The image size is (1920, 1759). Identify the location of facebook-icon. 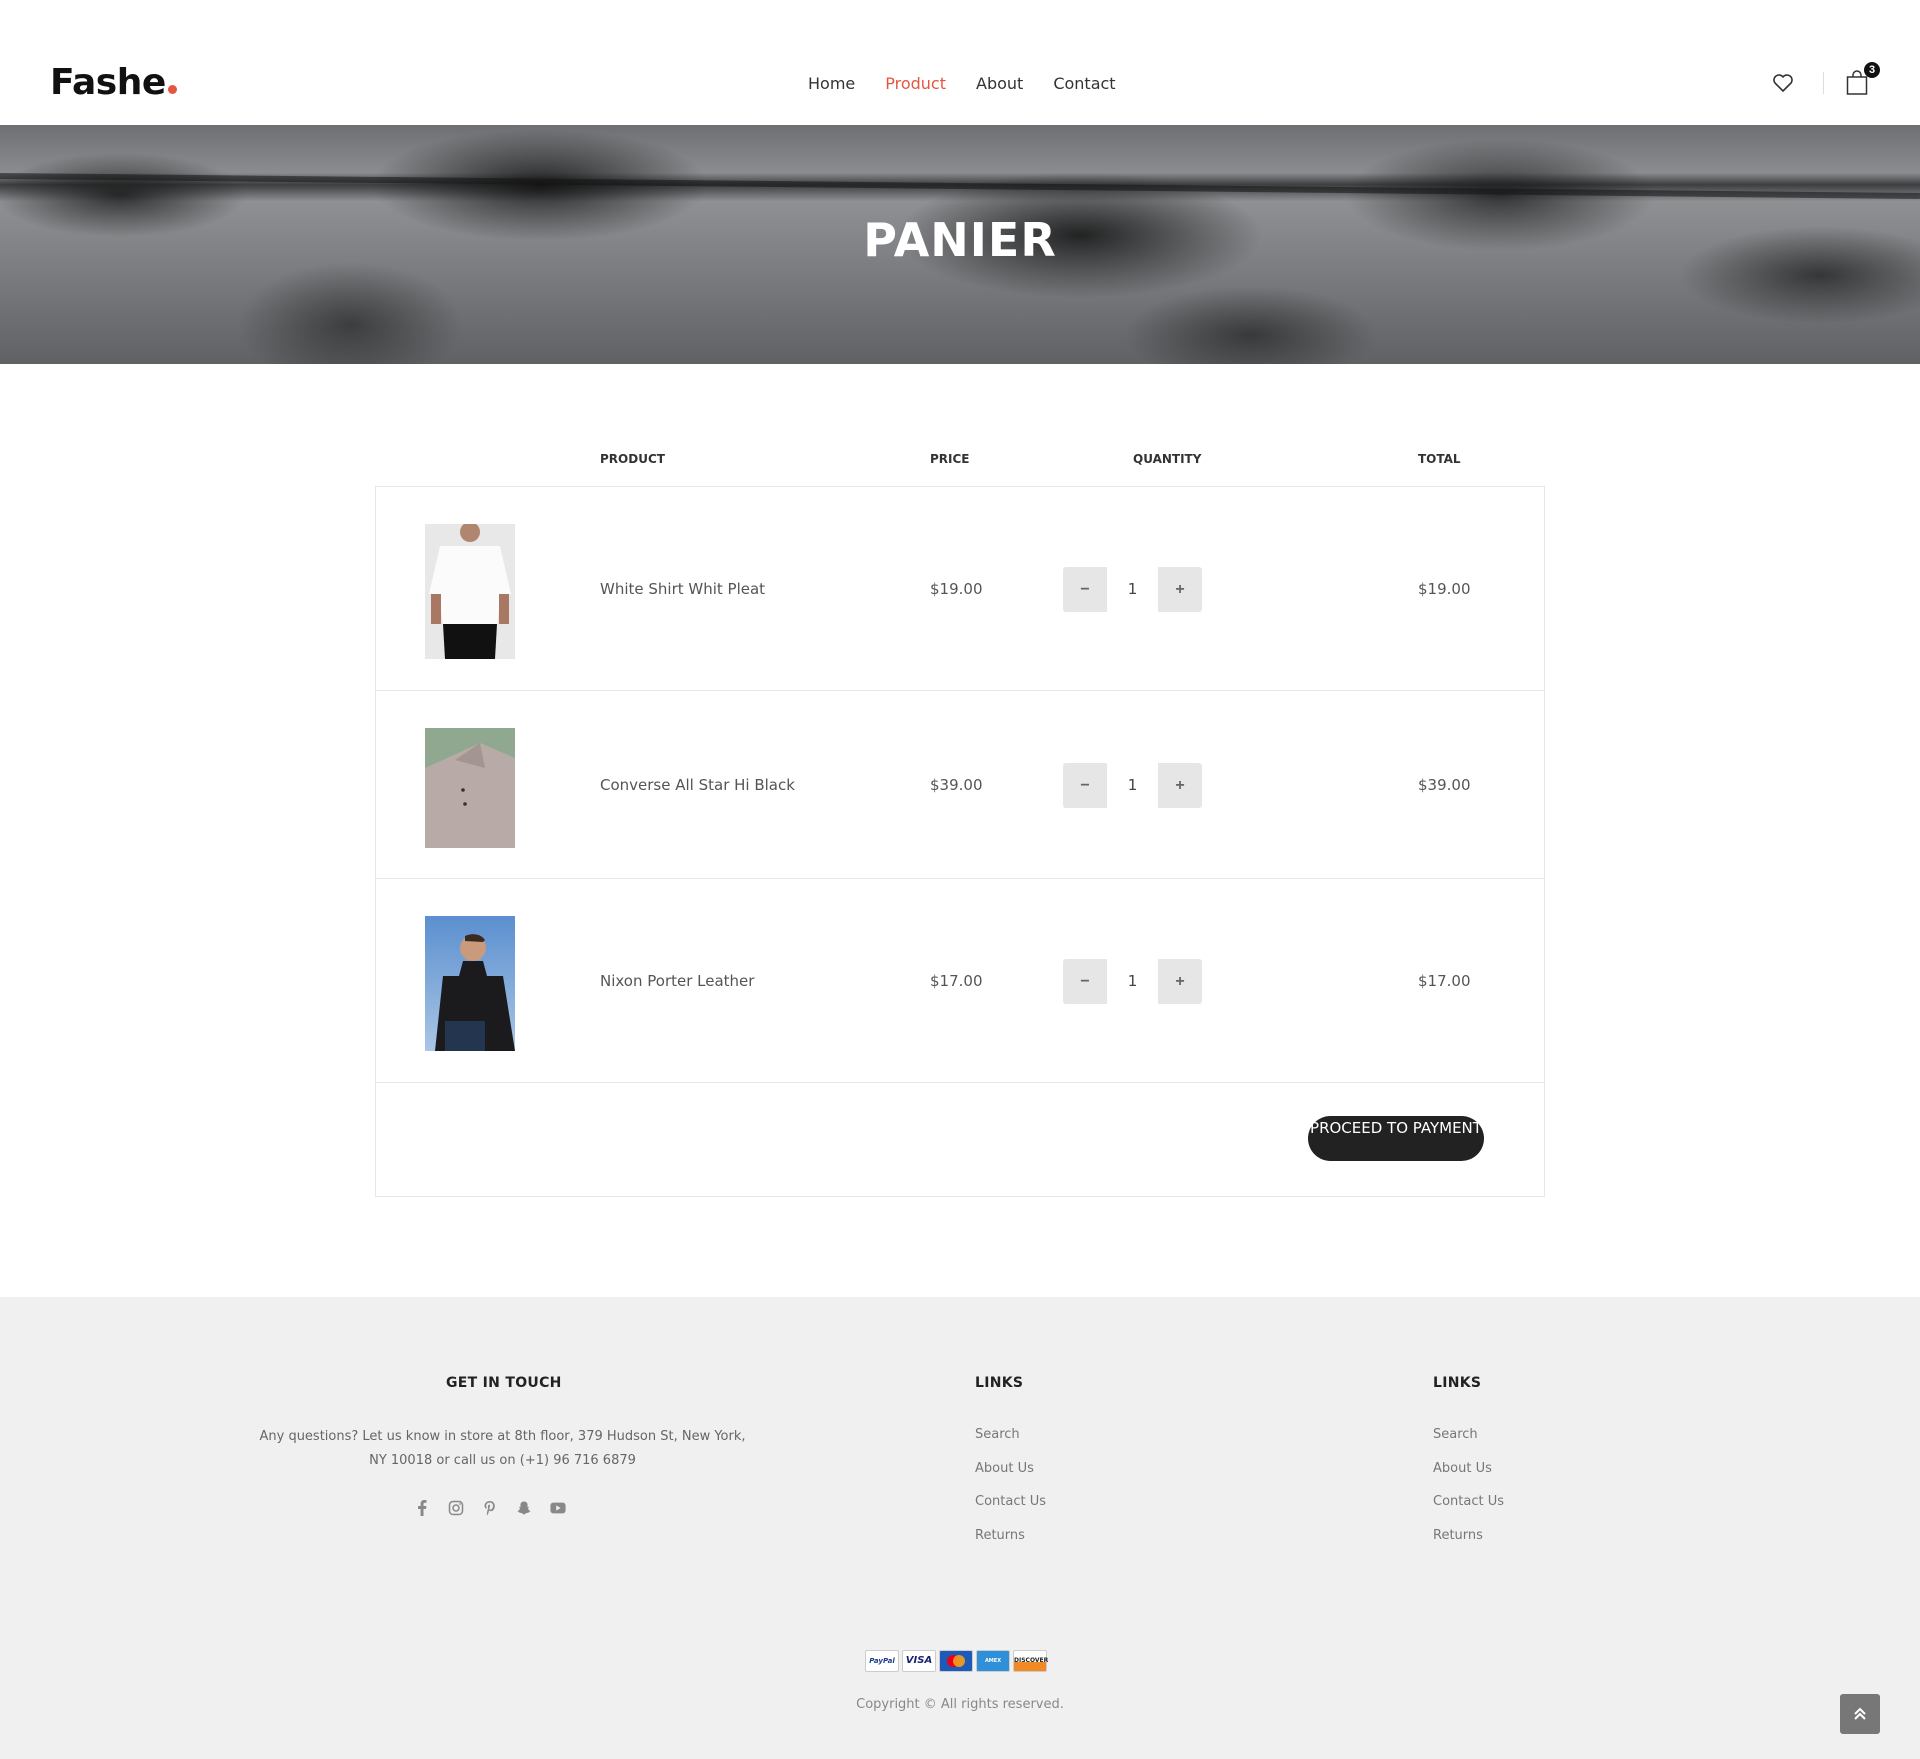
(422, 1508).